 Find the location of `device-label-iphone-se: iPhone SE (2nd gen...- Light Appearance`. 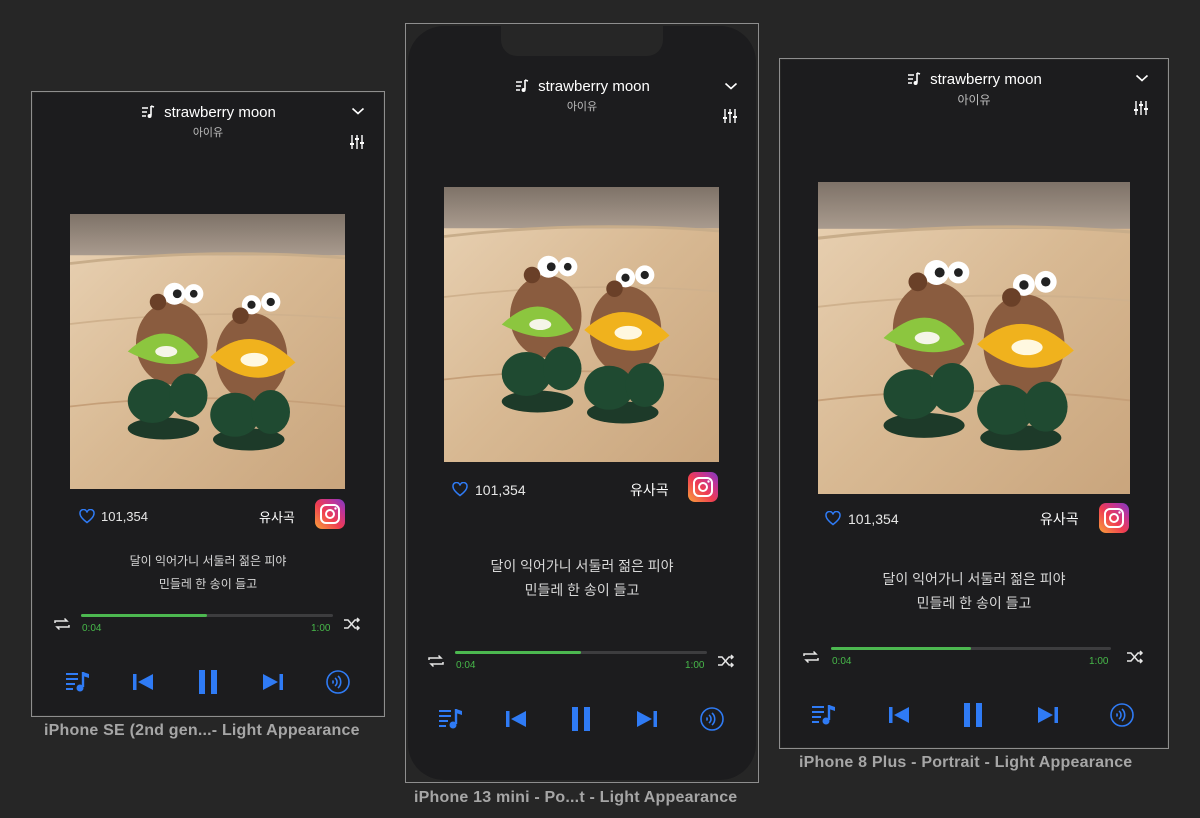

device-label-iphone-se: iPhone SE (2nd gen...- Light Appearance is located at coordinates (202, 730).